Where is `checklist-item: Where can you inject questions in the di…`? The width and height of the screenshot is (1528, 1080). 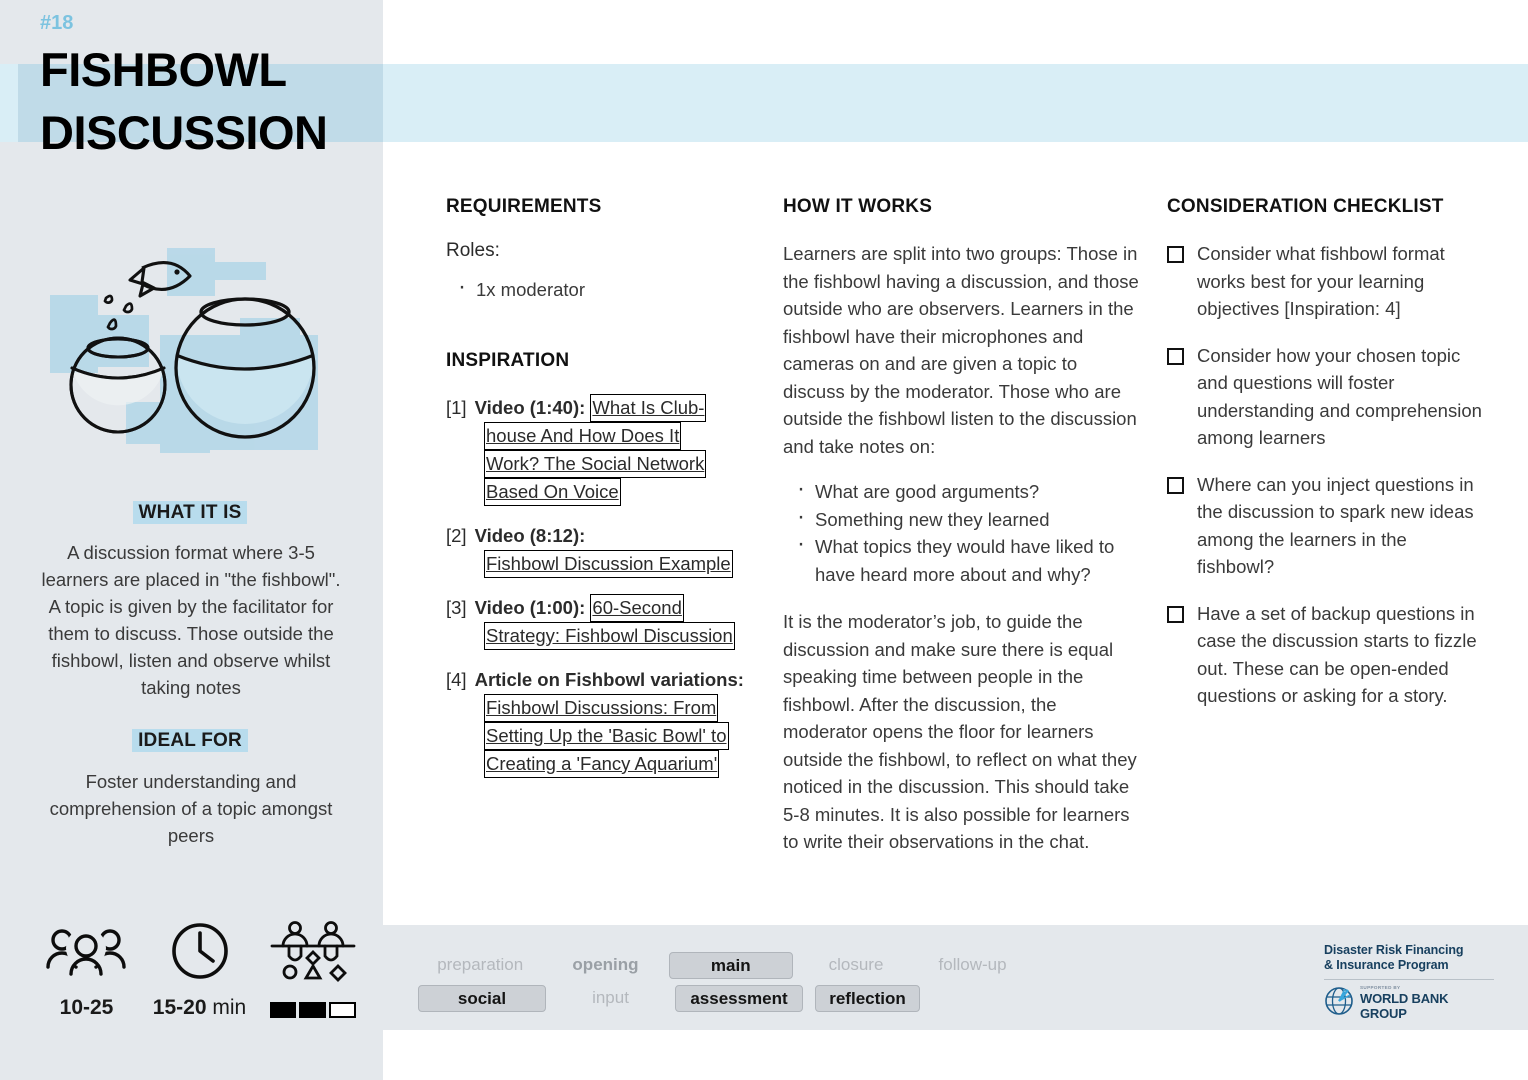 checklist-item: Where can you inject questions in the di… is located at coordinates (1327, 526).